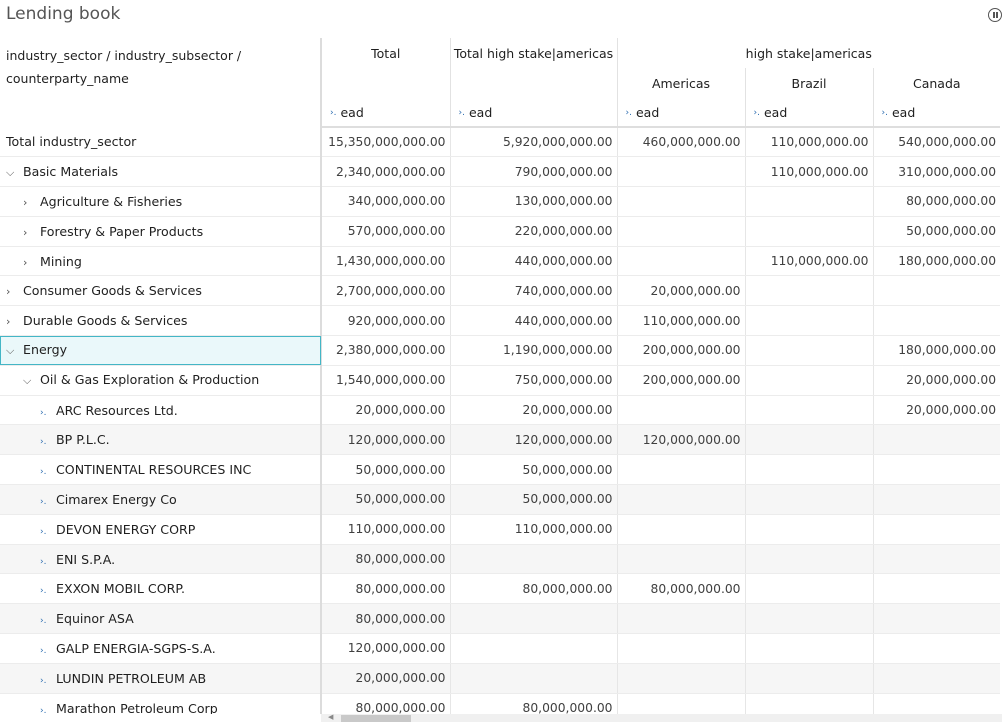 This screenshot has height=722, width=1002. What do you see at coordinates (161, 350) in the screenshot?
I see `row-label-cell-selected: ⌵ Energy` at bounding box center [161, 350].